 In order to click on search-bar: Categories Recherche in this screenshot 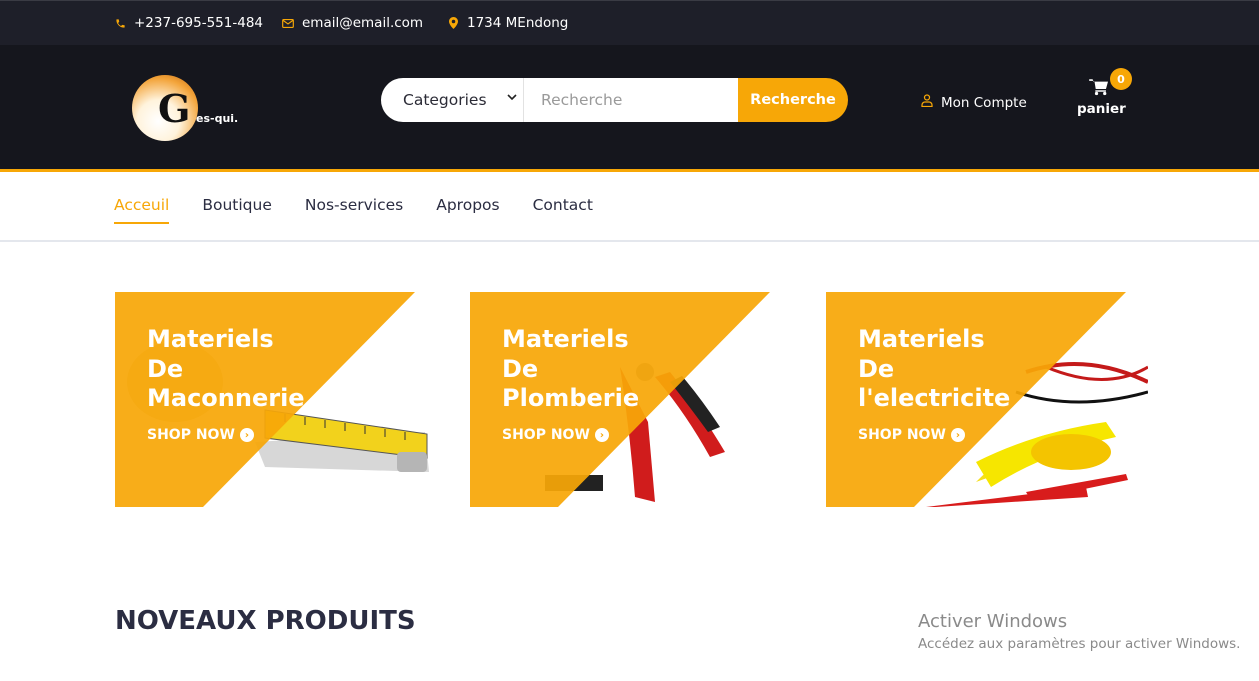, I will do `click(614, 100)`.